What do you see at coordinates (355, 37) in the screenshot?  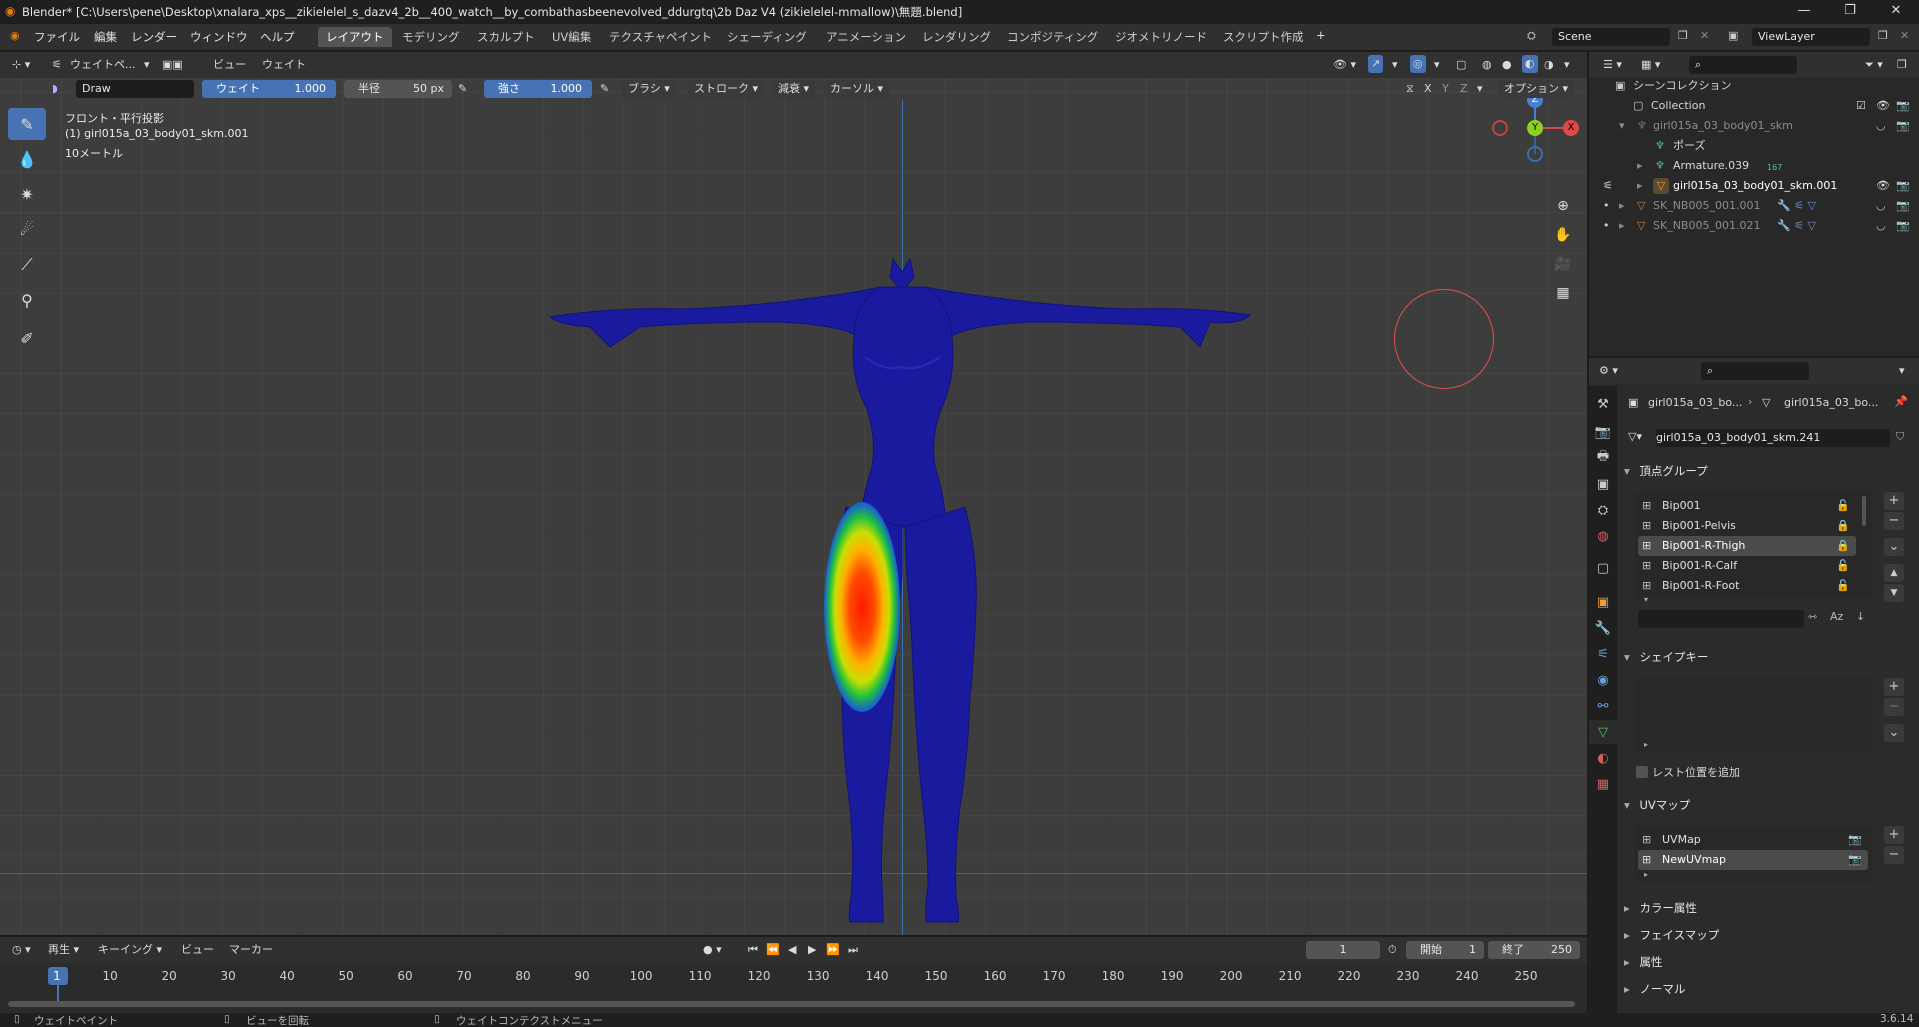 I see `tab-layout: レイアウト` at bounding box center [355, 37].